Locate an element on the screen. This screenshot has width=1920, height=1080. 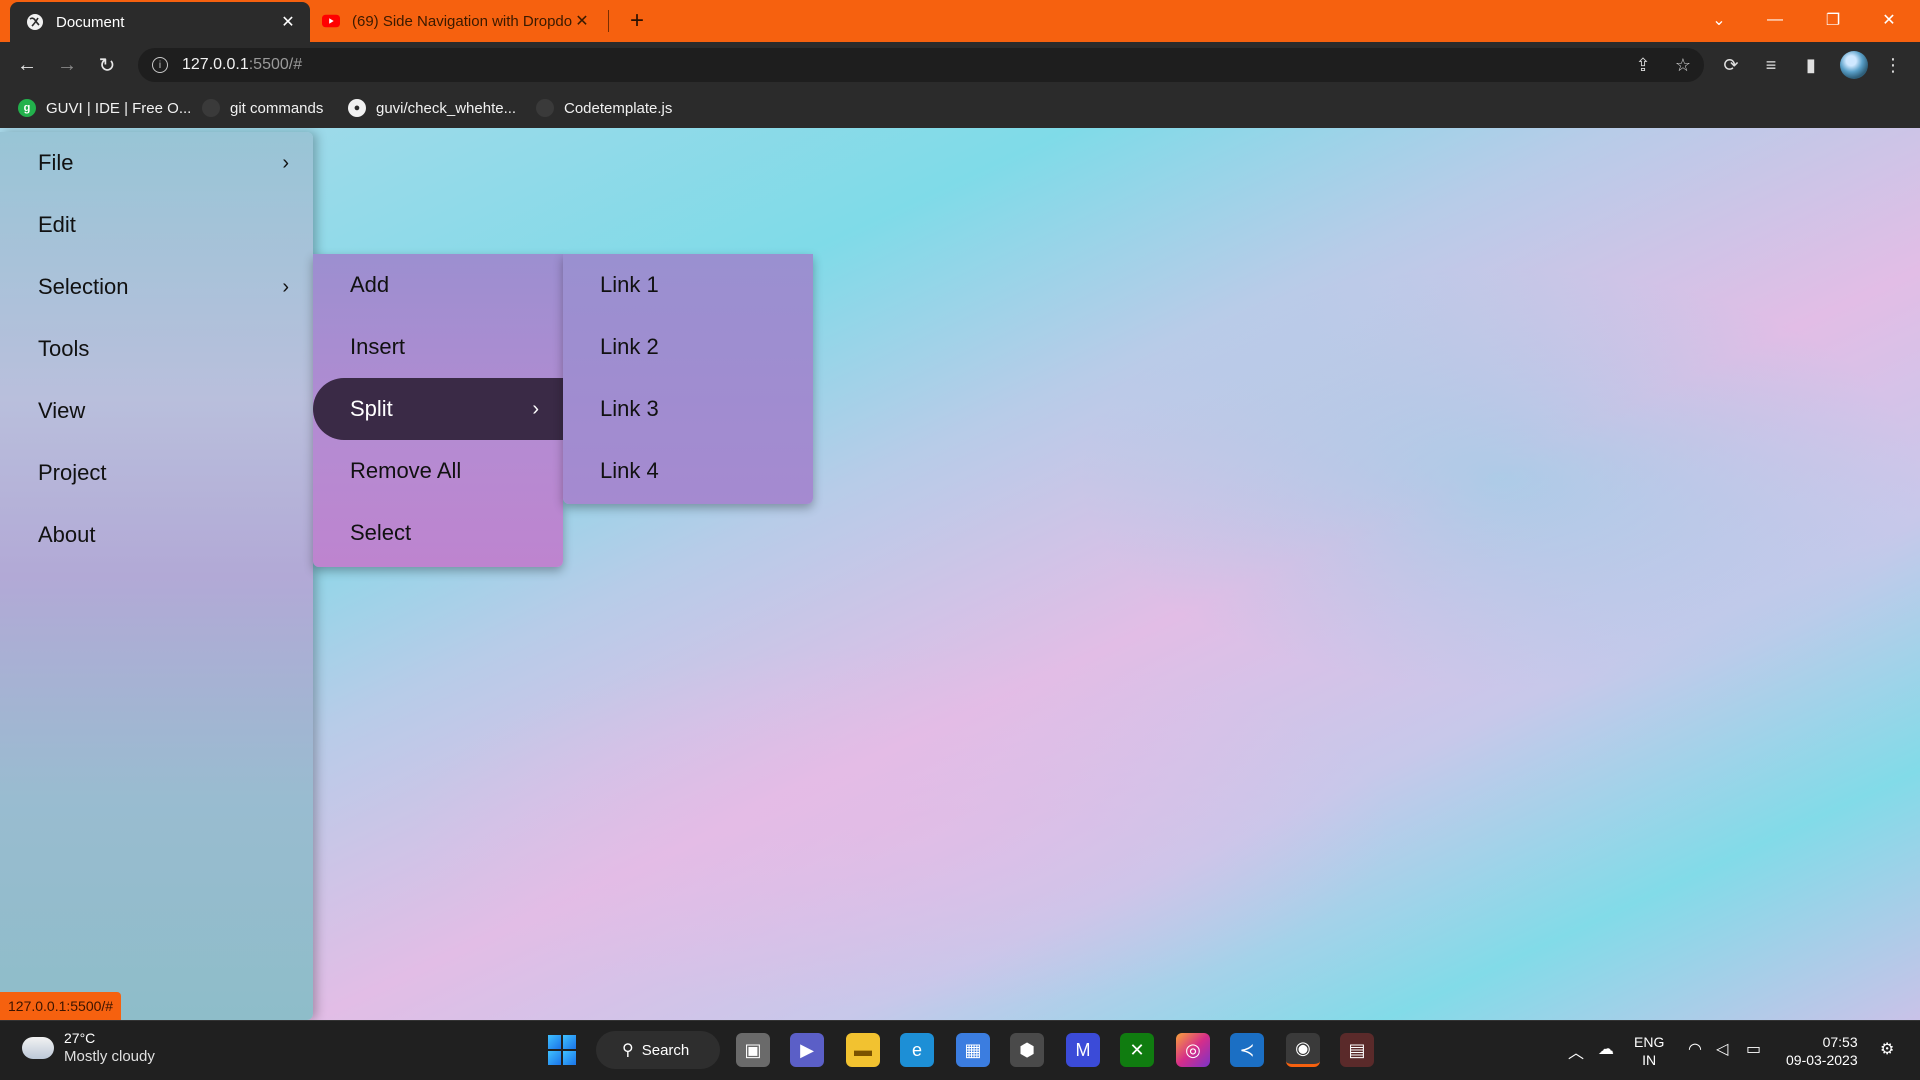
menu-kebab-icon: ⋮ is located at coordinates (1893, 65).